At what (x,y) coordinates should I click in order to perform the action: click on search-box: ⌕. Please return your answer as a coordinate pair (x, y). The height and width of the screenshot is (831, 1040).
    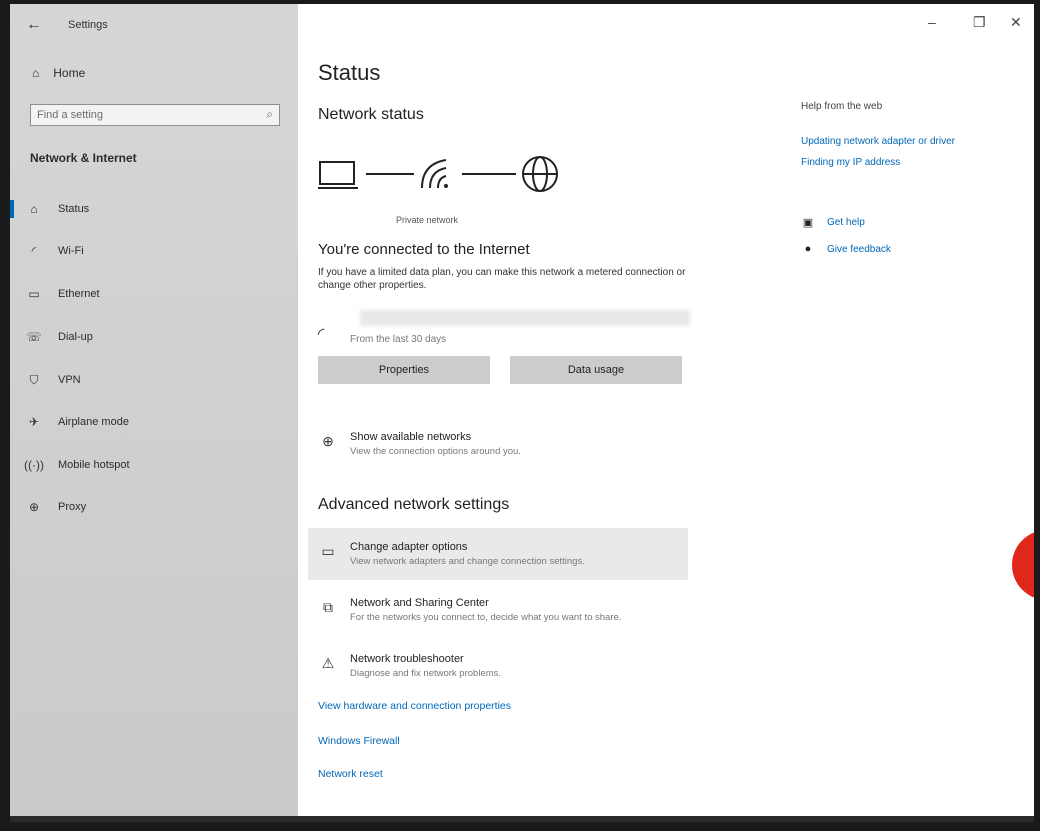
    Looking at the image, I should click on (155, 115).